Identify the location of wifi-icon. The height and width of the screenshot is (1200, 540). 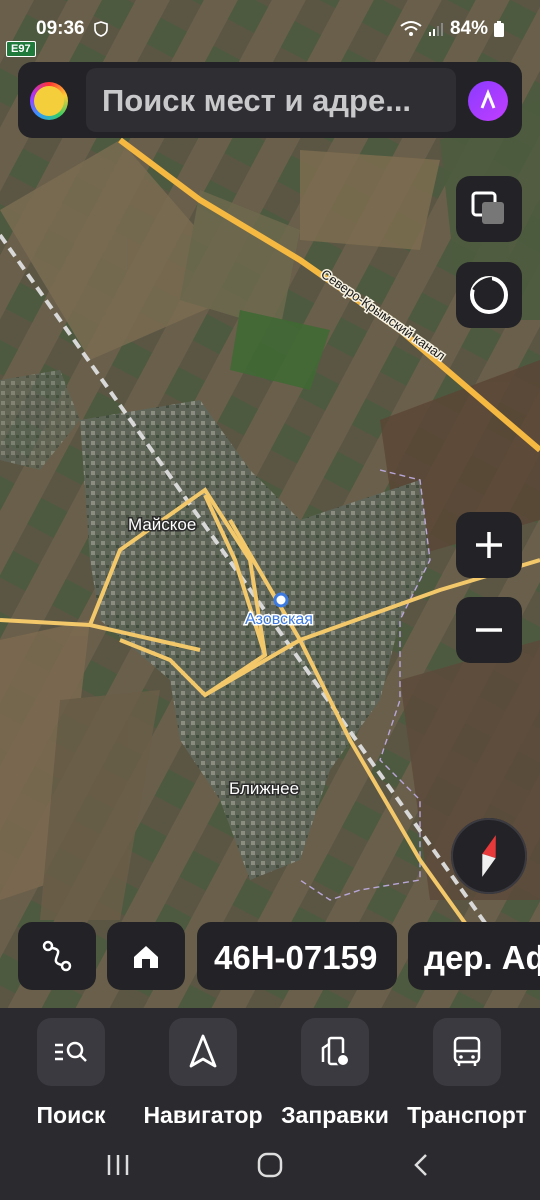
(411, 28).